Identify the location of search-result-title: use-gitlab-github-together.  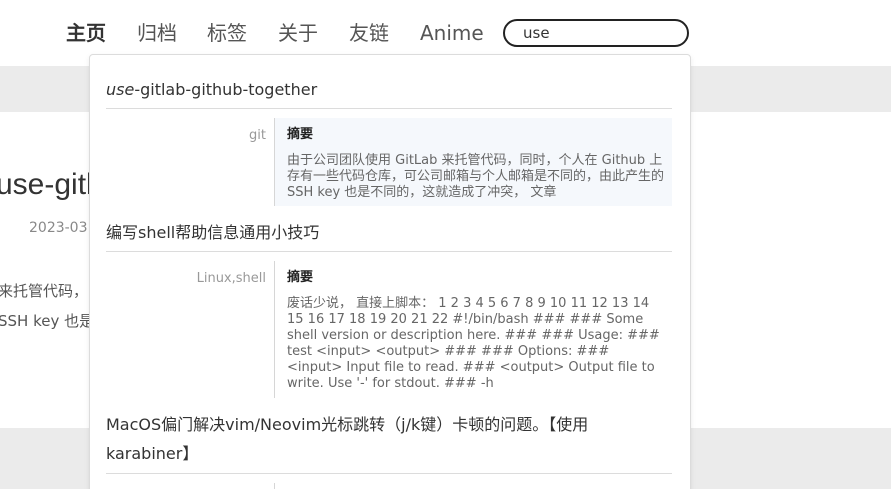
(211, 90).